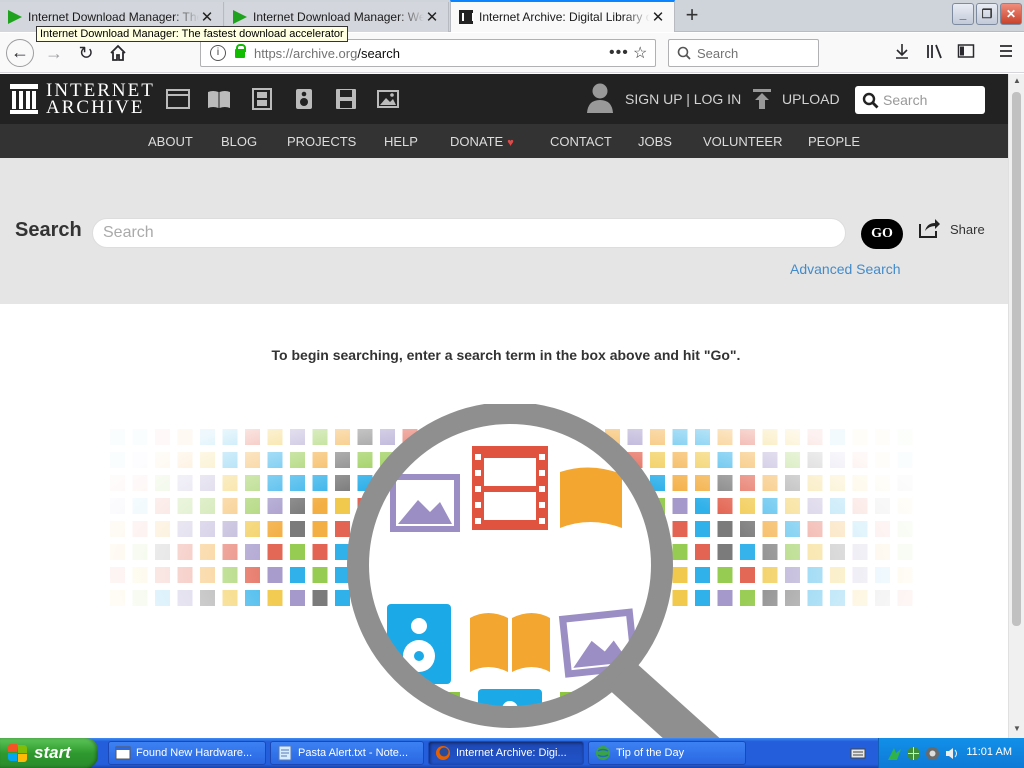 This screenshot has height=768, width=1024. I want to click on archive-favicon-icon, so click(466, 17).